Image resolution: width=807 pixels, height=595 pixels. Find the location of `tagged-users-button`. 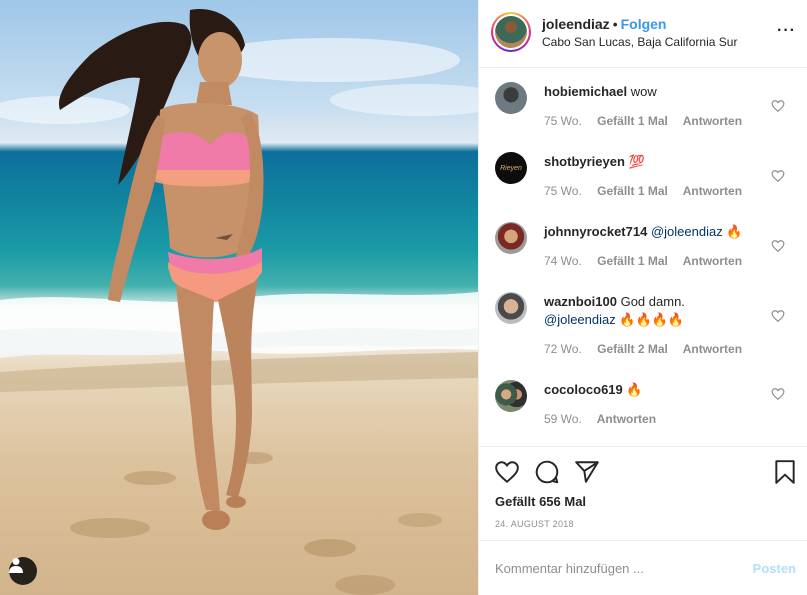

tagged-users-button is located at coordinates (23, 571).